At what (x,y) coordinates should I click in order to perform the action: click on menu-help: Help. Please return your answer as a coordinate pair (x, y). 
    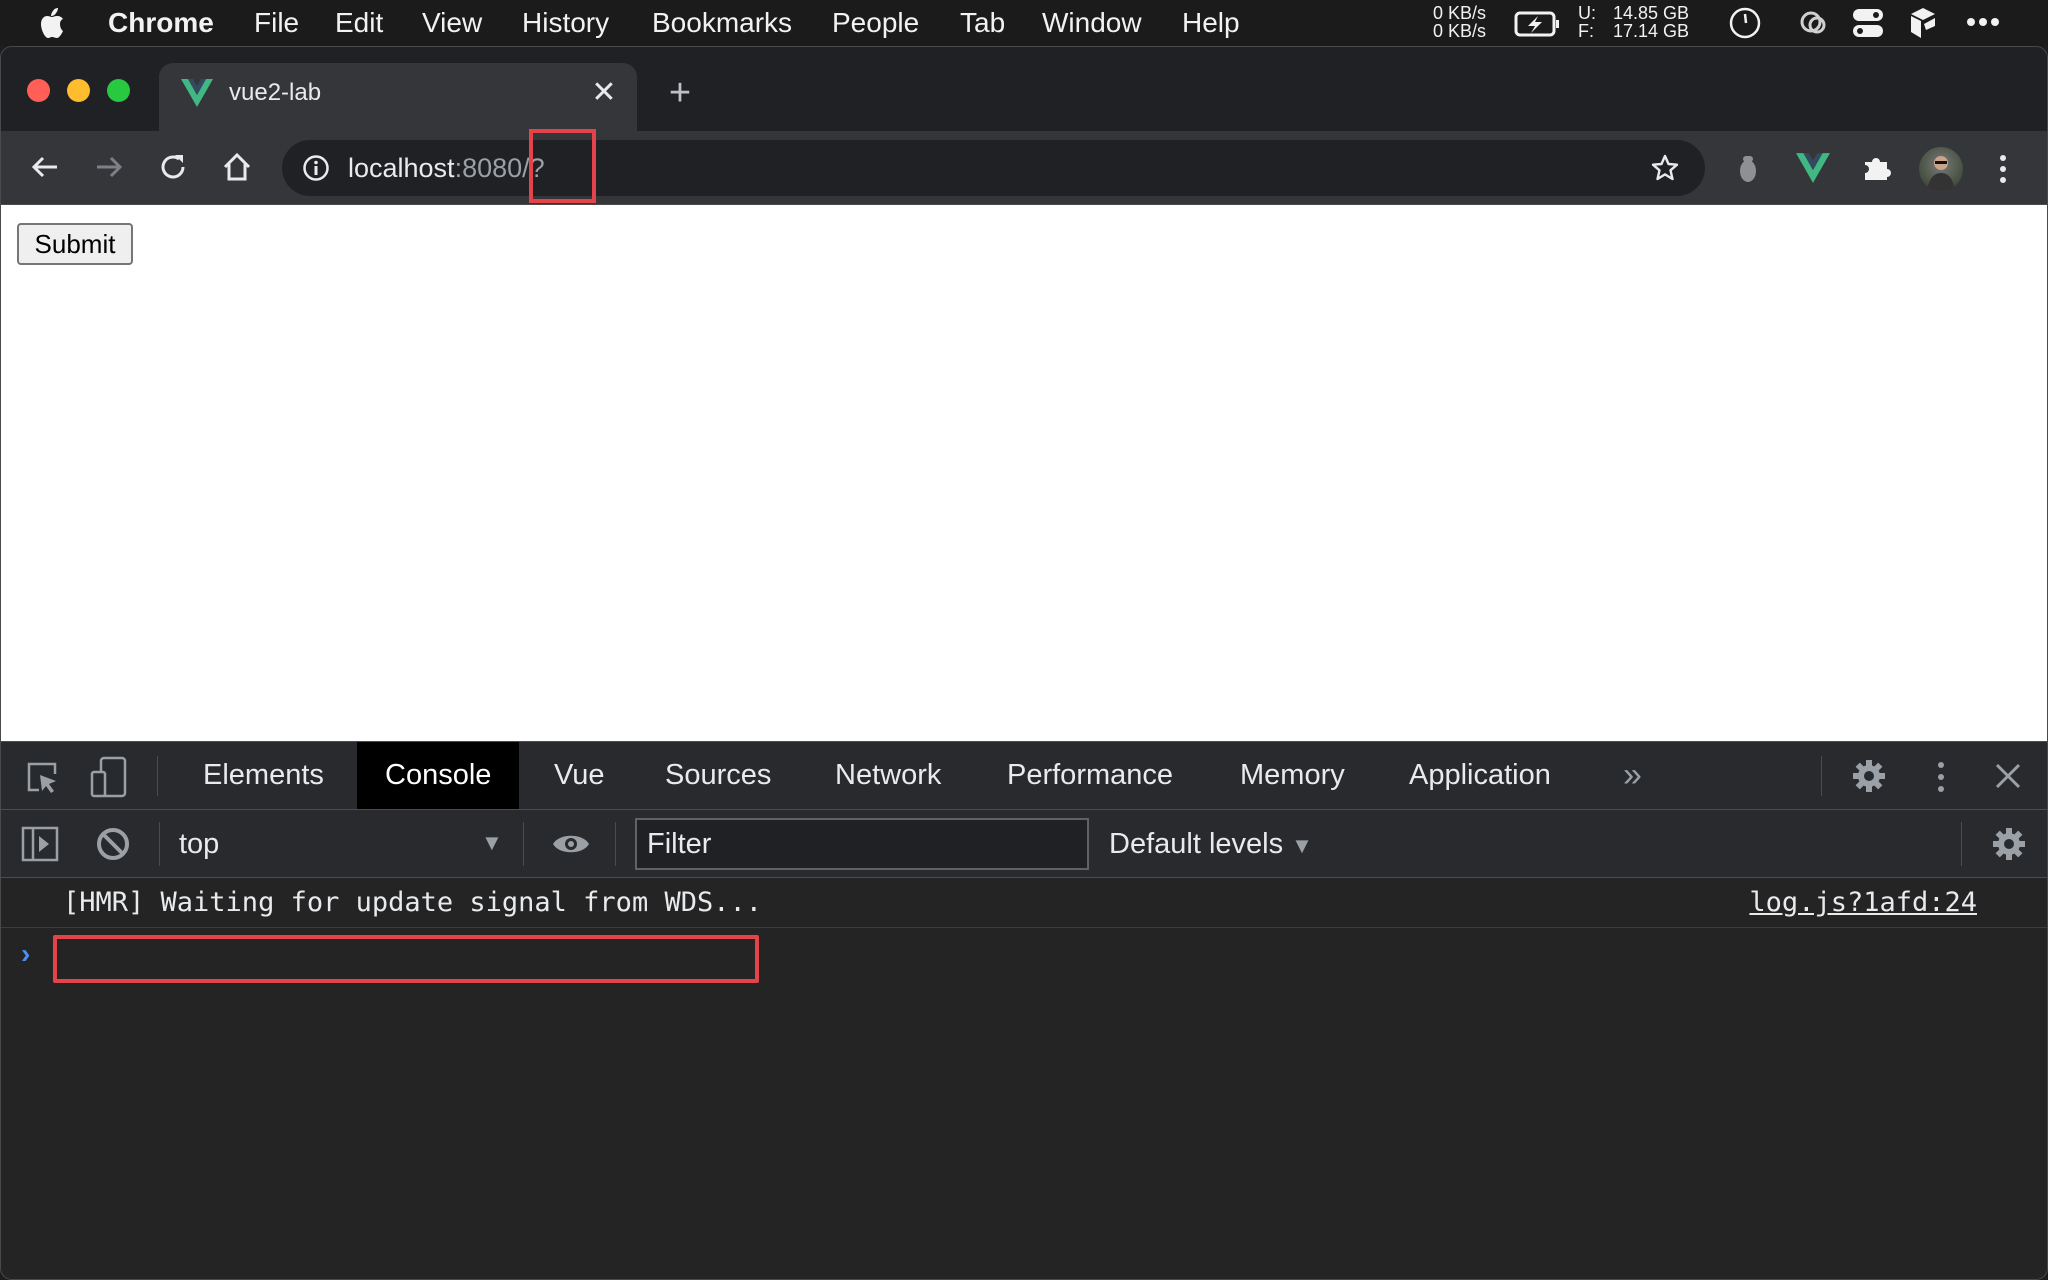
    Looking at the image, I should click on (1211, 23).